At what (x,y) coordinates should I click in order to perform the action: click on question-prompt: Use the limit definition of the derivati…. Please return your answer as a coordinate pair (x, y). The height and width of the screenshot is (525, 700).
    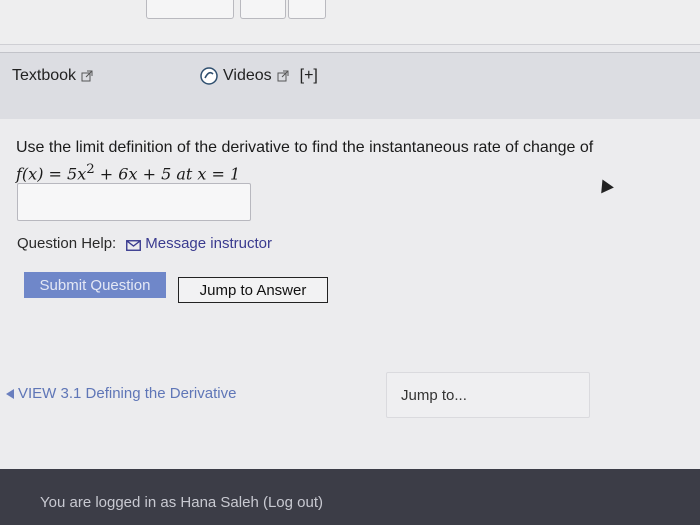
    Looking at the image, I should click on (305, 147).